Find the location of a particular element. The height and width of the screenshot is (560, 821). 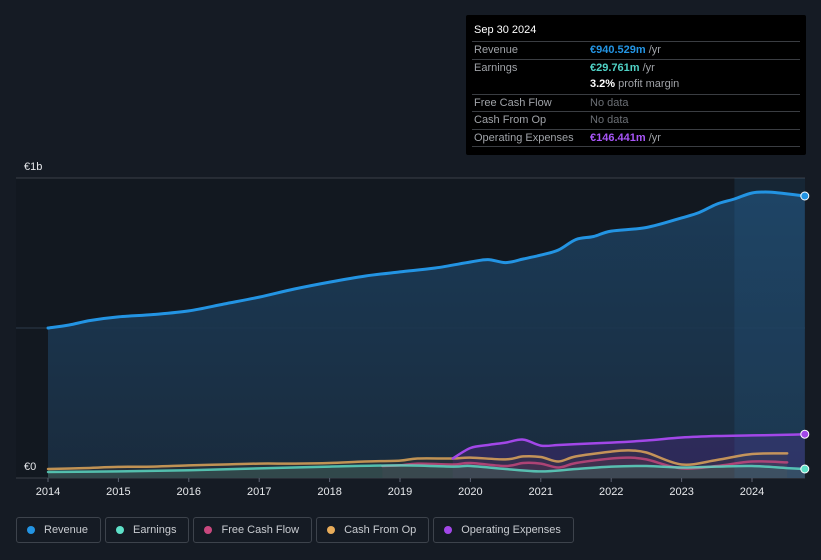

tooltip-value: 3.2% profit margin is located at coordinates (635, 84).